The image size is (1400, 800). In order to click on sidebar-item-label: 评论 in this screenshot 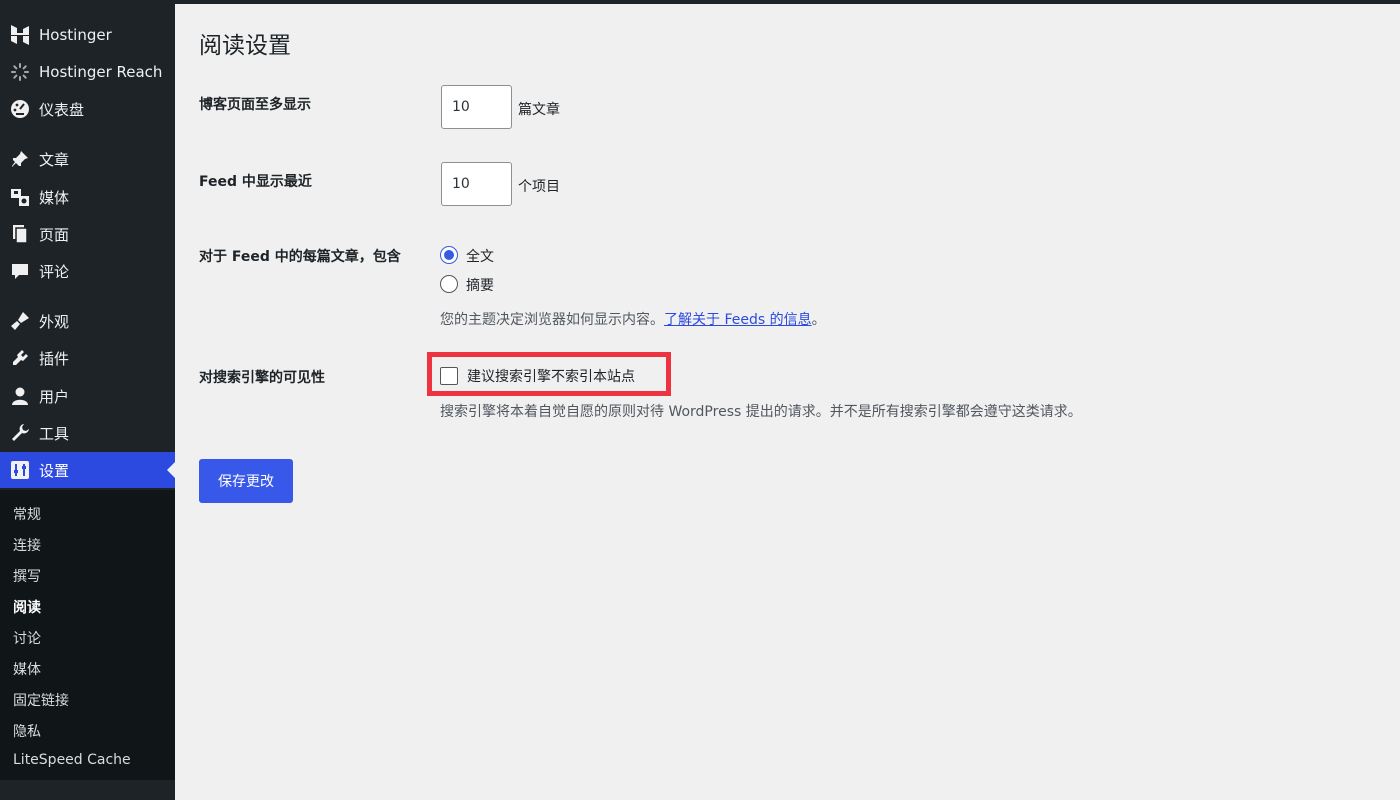, I will do `click(54, 271)`.